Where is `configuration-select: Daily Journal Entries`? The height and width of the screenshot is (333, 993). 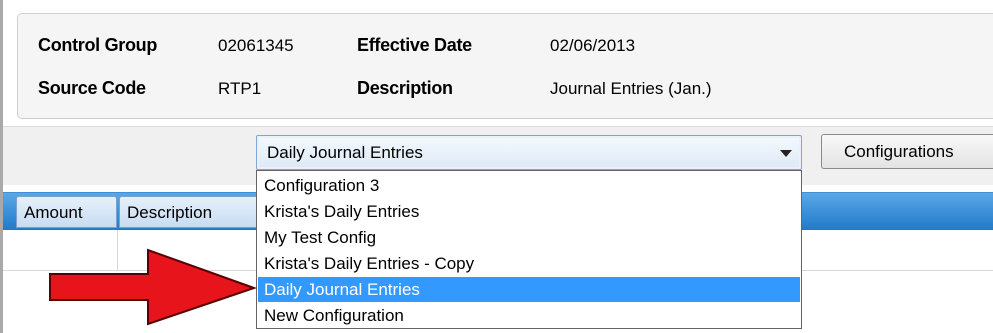 configuration-select: Daily Journal Entries is located at coordinates (529, 152).